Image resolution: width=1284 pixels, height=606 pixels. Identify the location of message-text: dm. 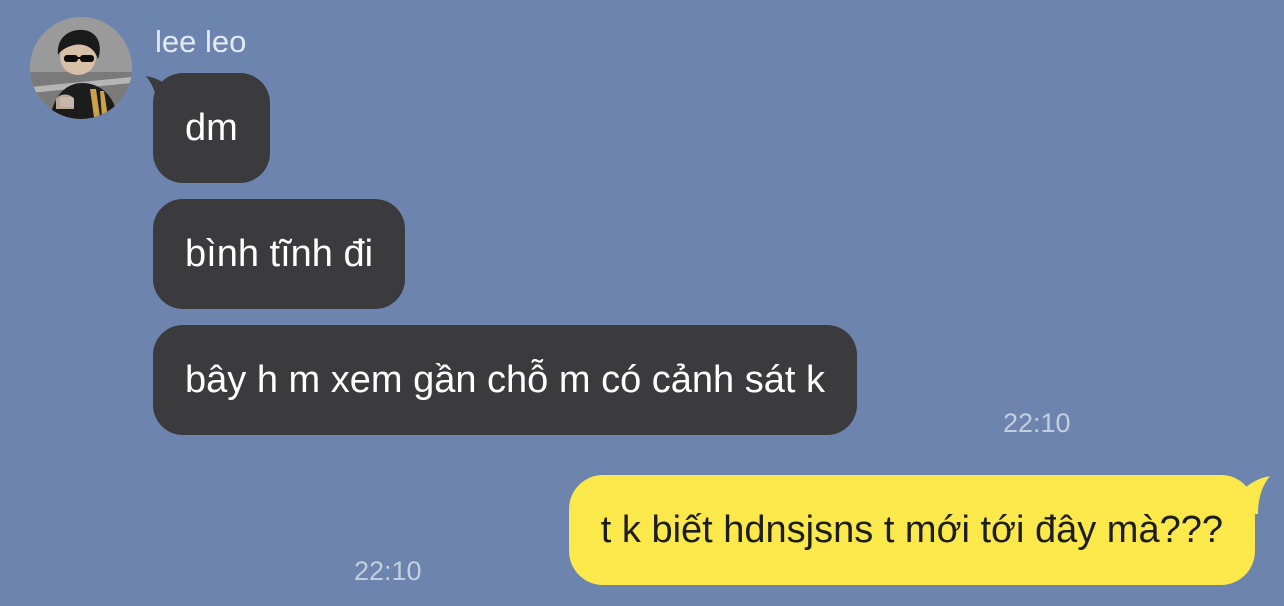
(211, 128).